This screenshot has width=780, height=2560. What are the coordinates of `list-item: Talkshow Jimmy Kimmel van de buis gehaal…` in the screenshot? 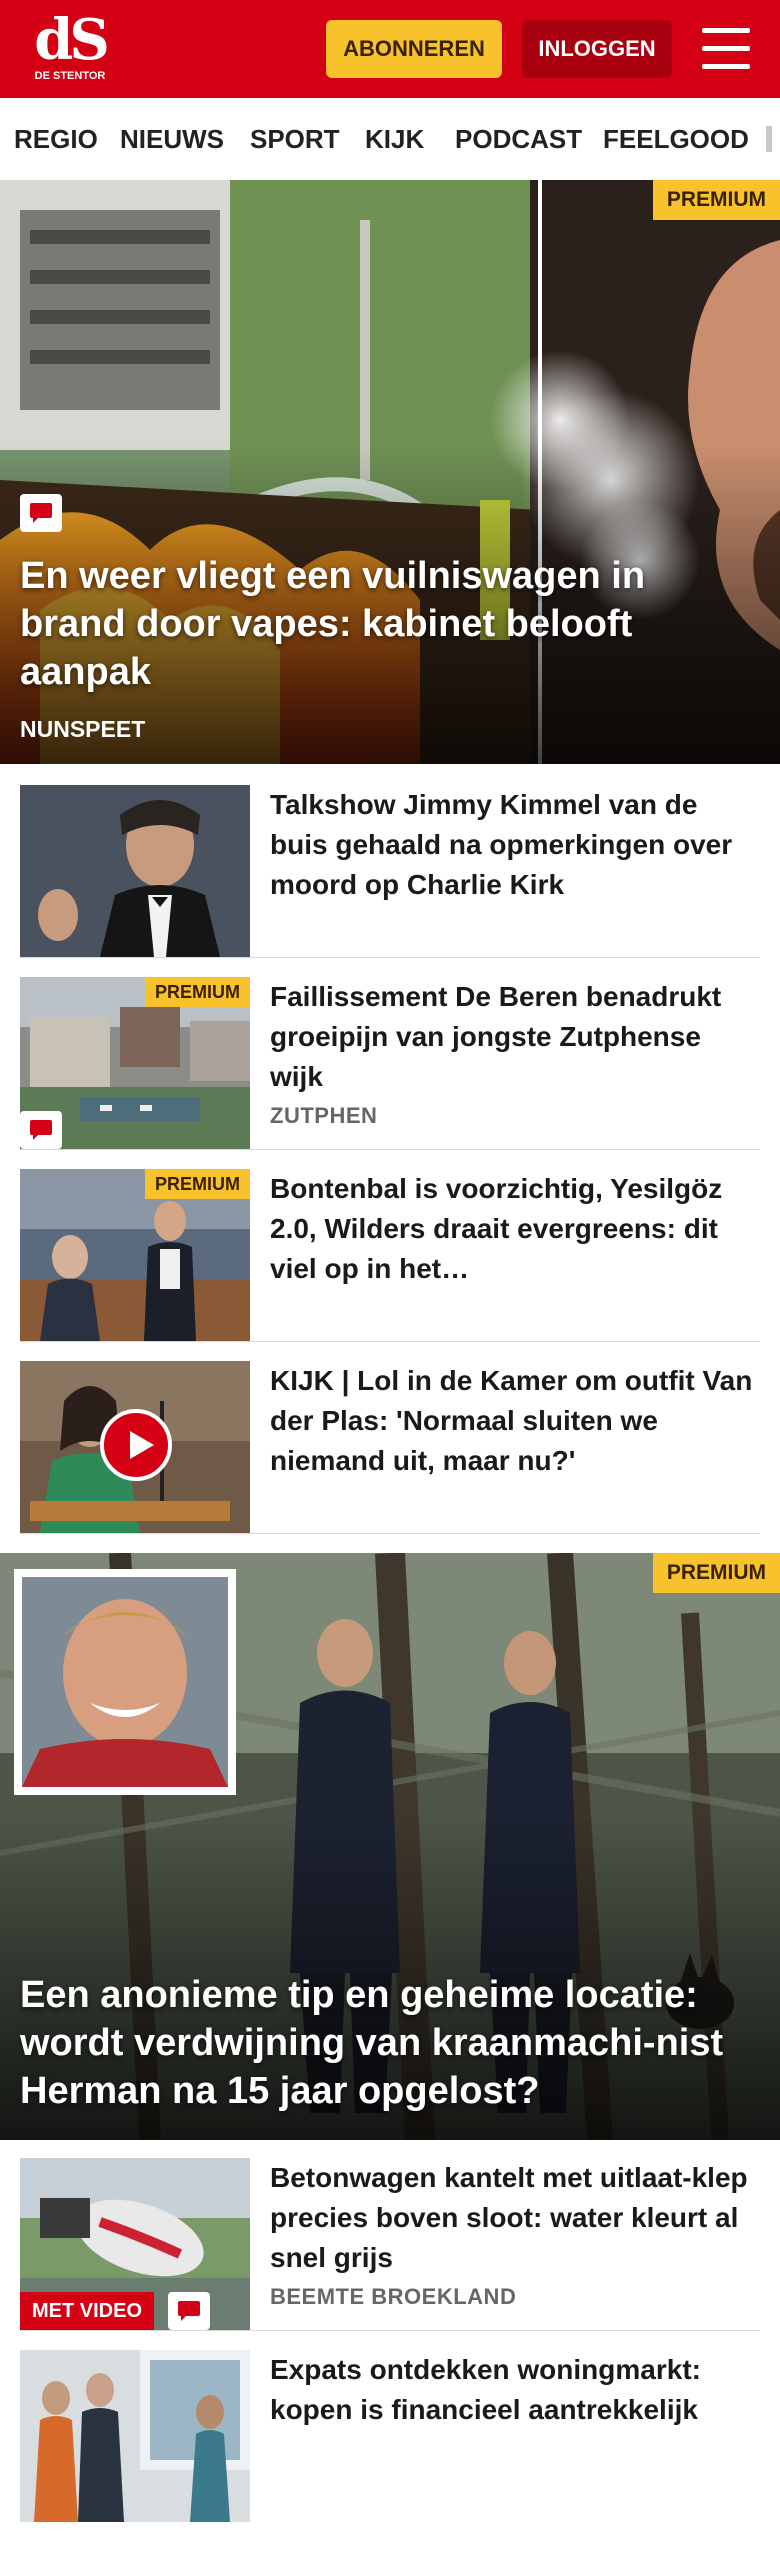 It's located at (390, 871).